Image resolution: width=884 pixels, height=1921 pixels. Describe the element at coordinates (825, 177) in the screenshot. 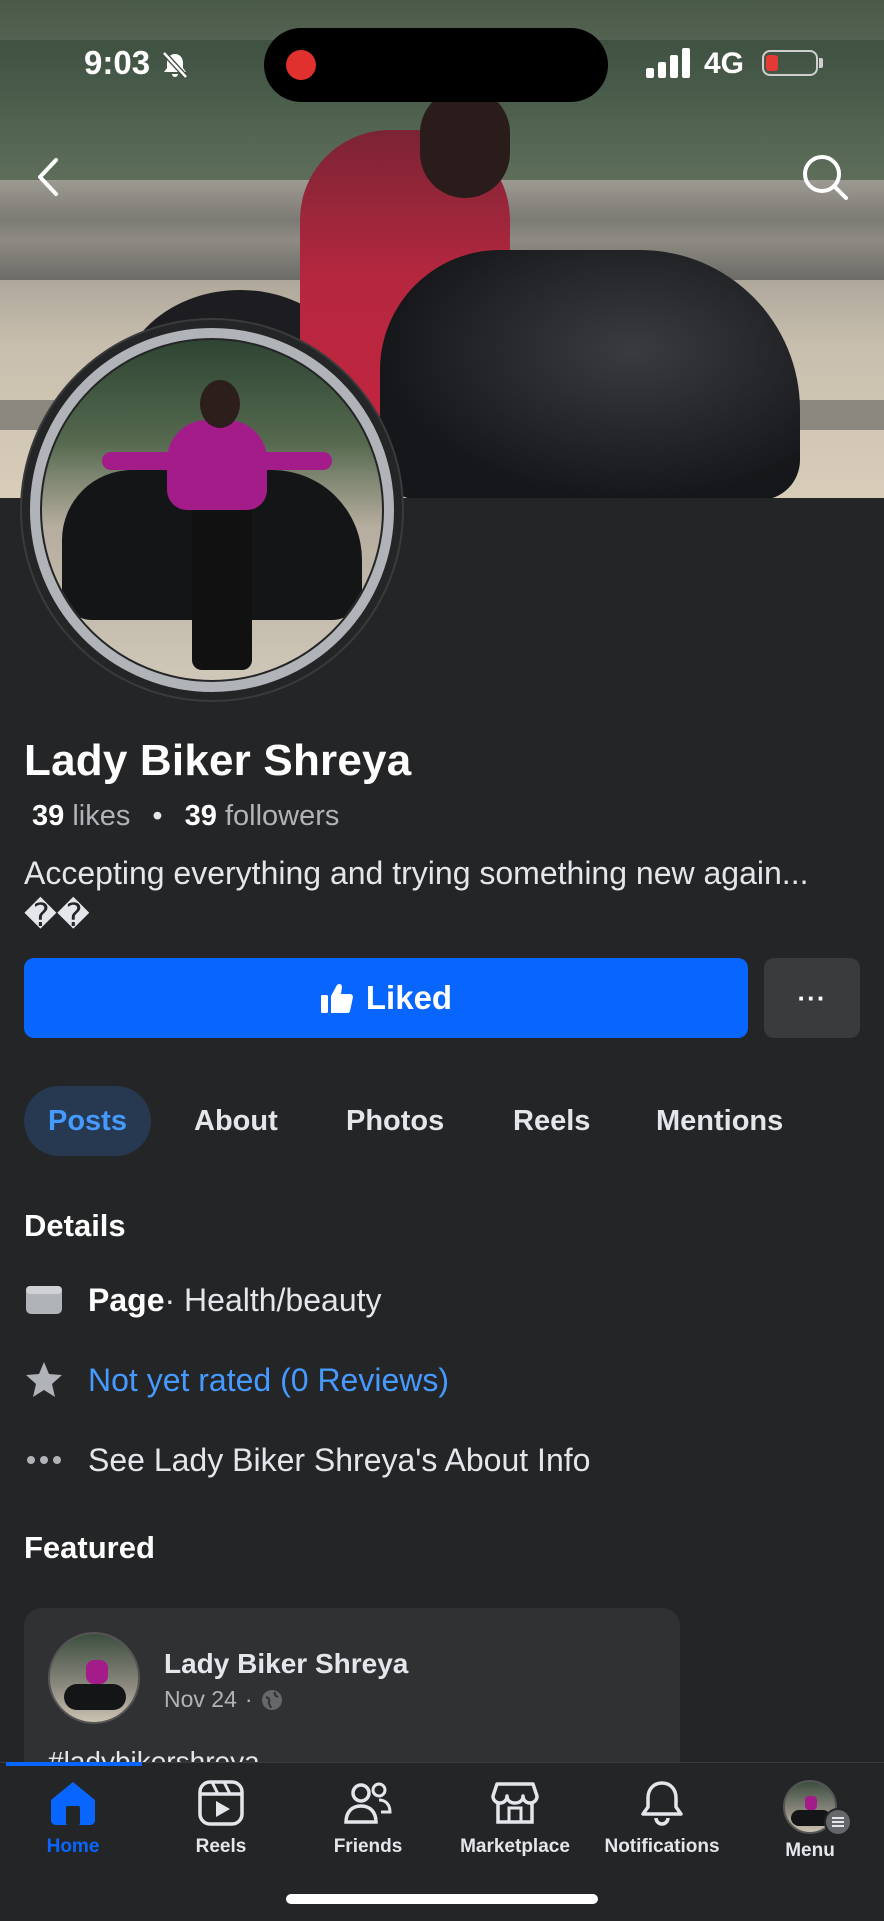

I see `search-icon` at that location.